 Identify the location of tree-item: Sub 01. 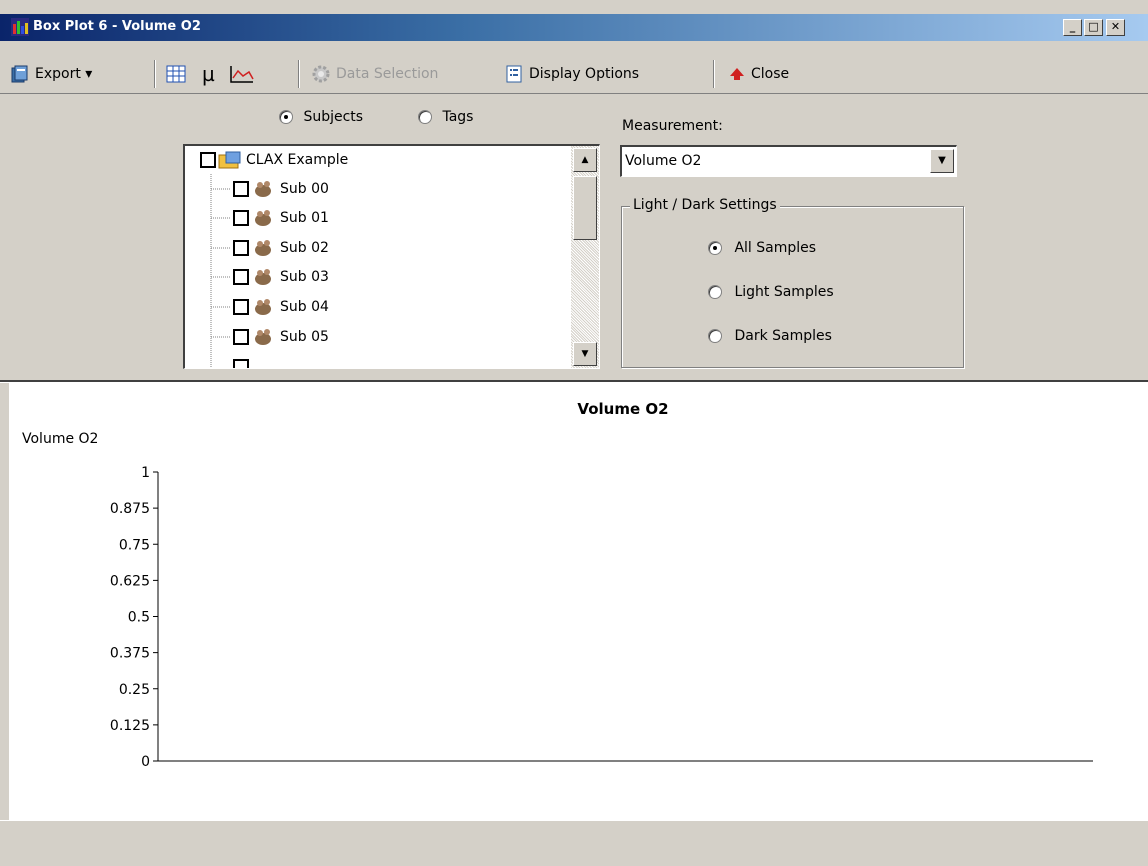
(281, 218).